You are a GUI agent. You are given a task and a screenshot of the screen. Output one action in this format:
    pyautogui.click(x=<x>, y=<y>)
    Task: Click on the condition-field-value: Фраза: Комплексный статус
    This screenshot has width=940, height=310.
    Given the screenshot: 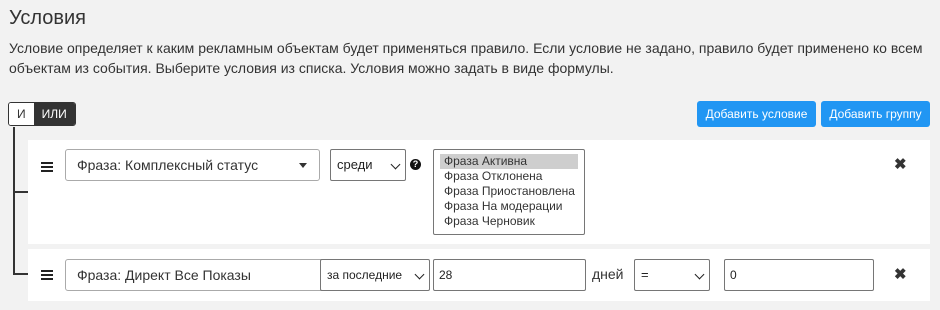 What is the action you would take?
    pyautogui.click(x=168, y=165)
    